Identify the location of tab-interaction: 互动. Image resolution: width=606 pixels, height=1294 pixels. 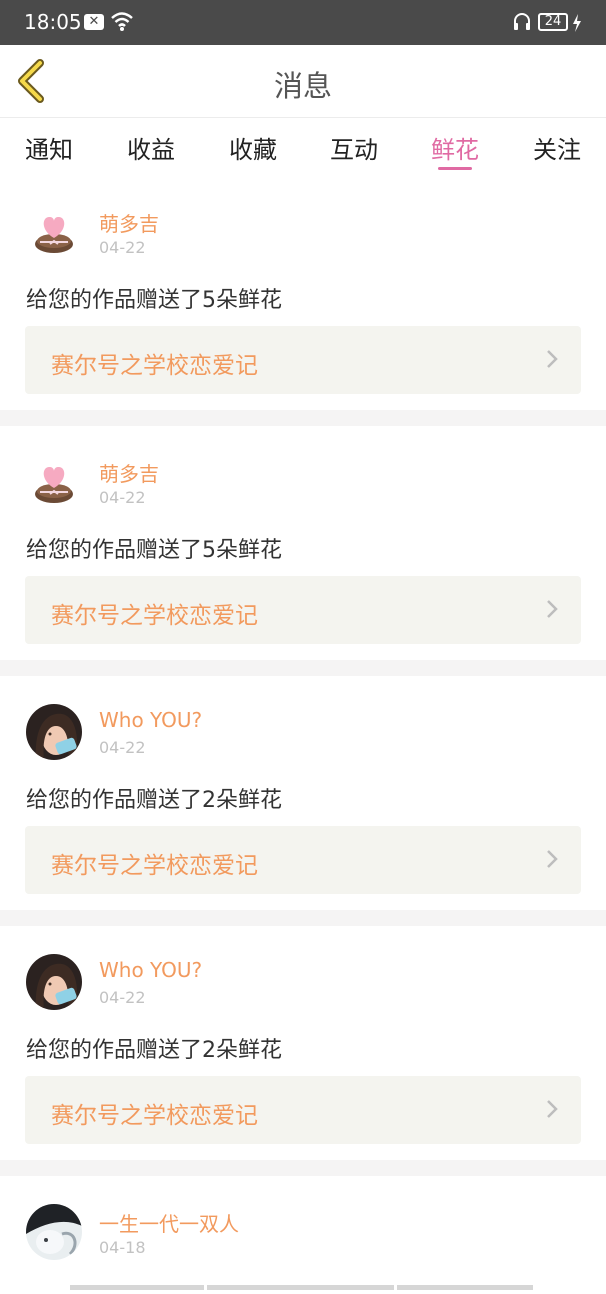
(354, 147).